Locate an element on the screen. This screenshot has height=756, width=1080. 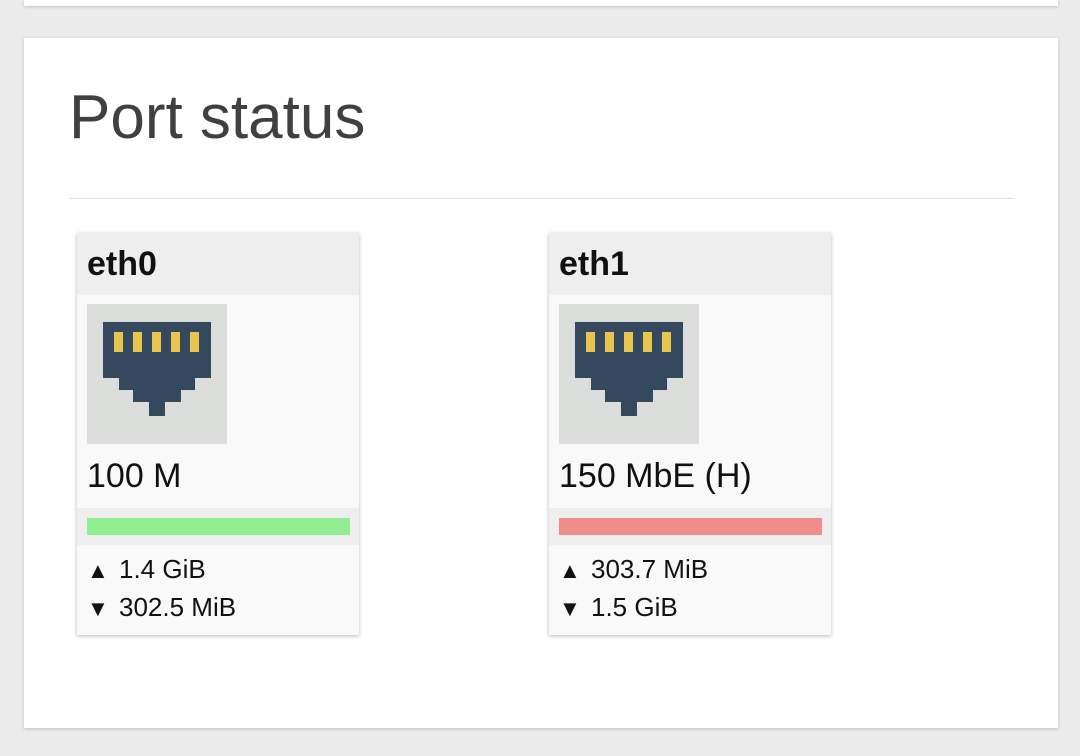
port-name: eth1 is located at coordinates (690, 264).